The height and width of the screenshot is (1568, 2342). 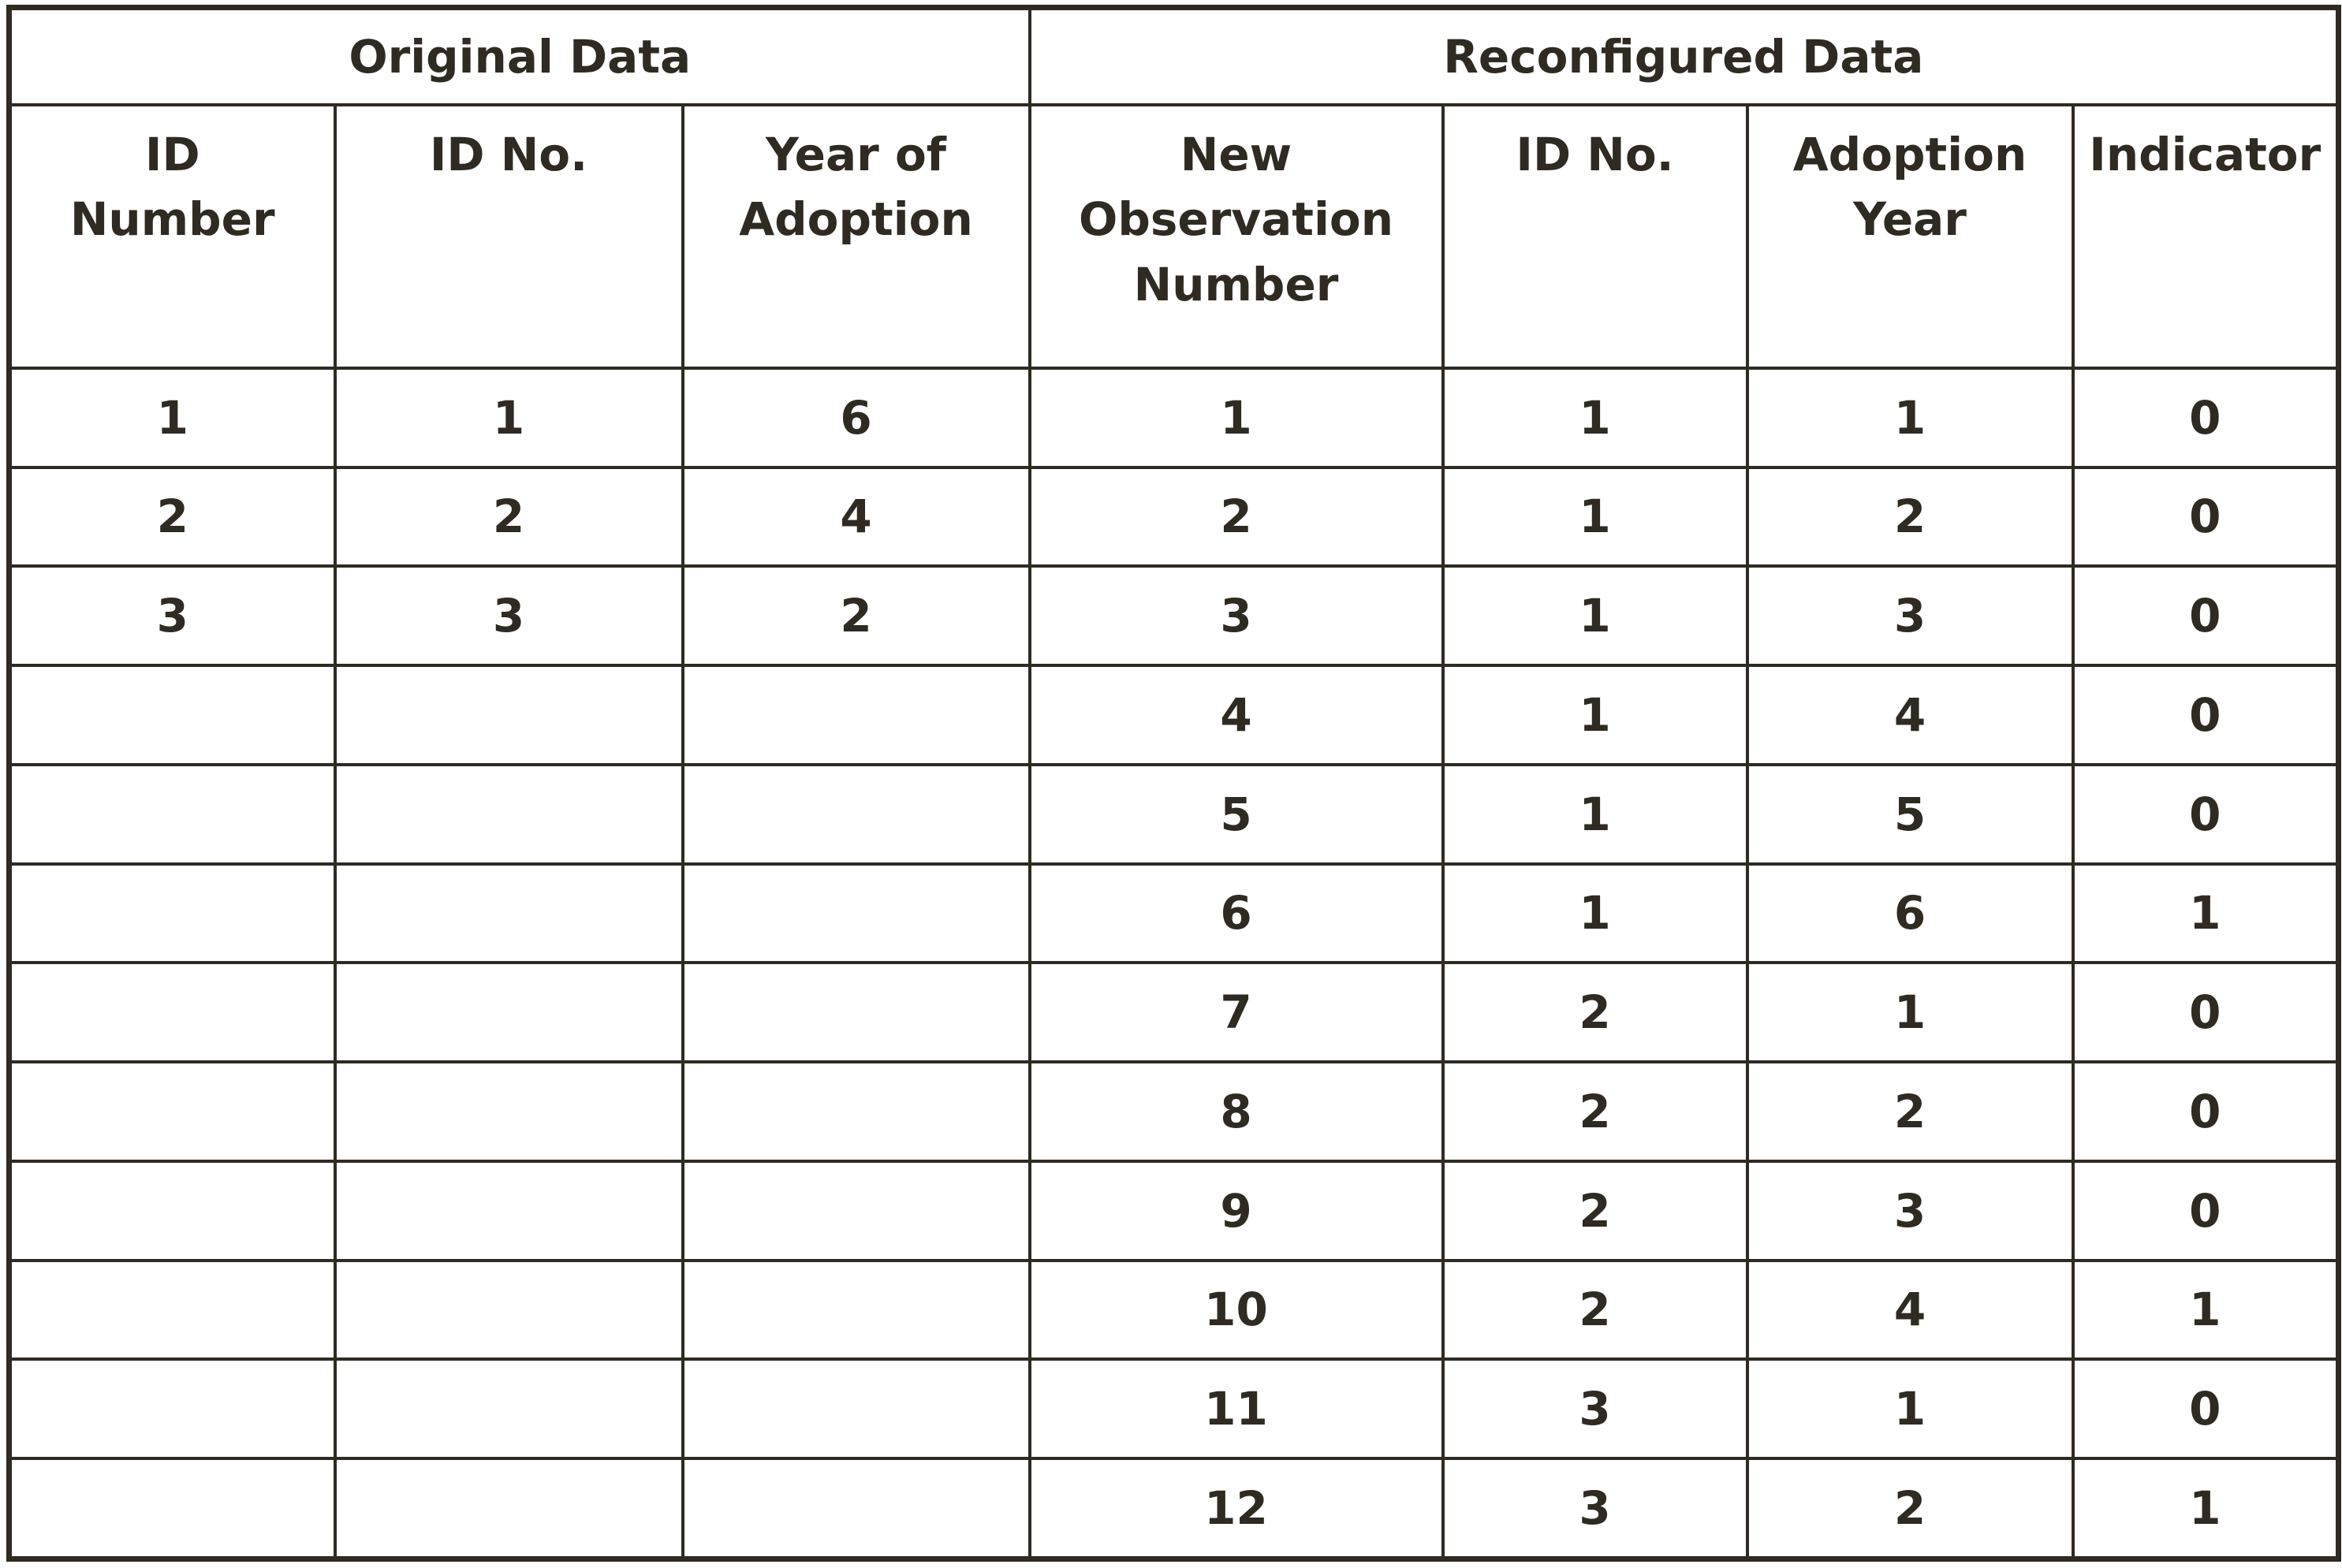 What do you see at coordinates (1173, 814) in the screenshot?
I see `table-row: 5150` at bounding box center [1173, 814].